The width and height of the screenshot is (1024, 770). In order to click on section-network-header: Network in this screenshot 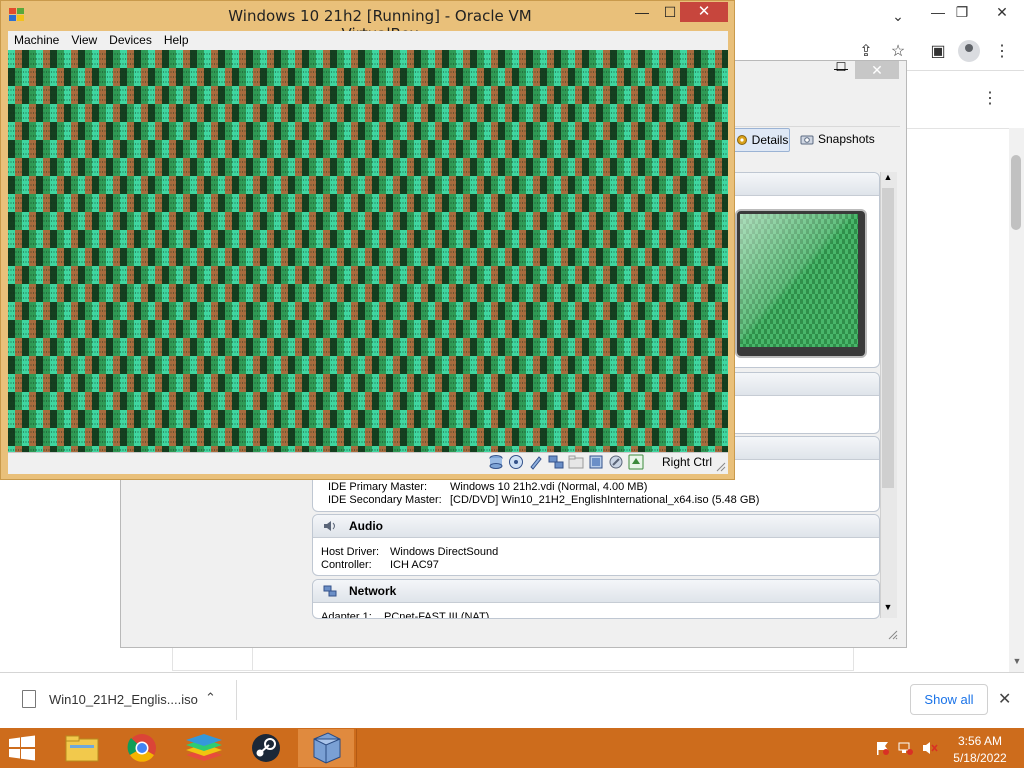, I will do `click(596, 591)`.